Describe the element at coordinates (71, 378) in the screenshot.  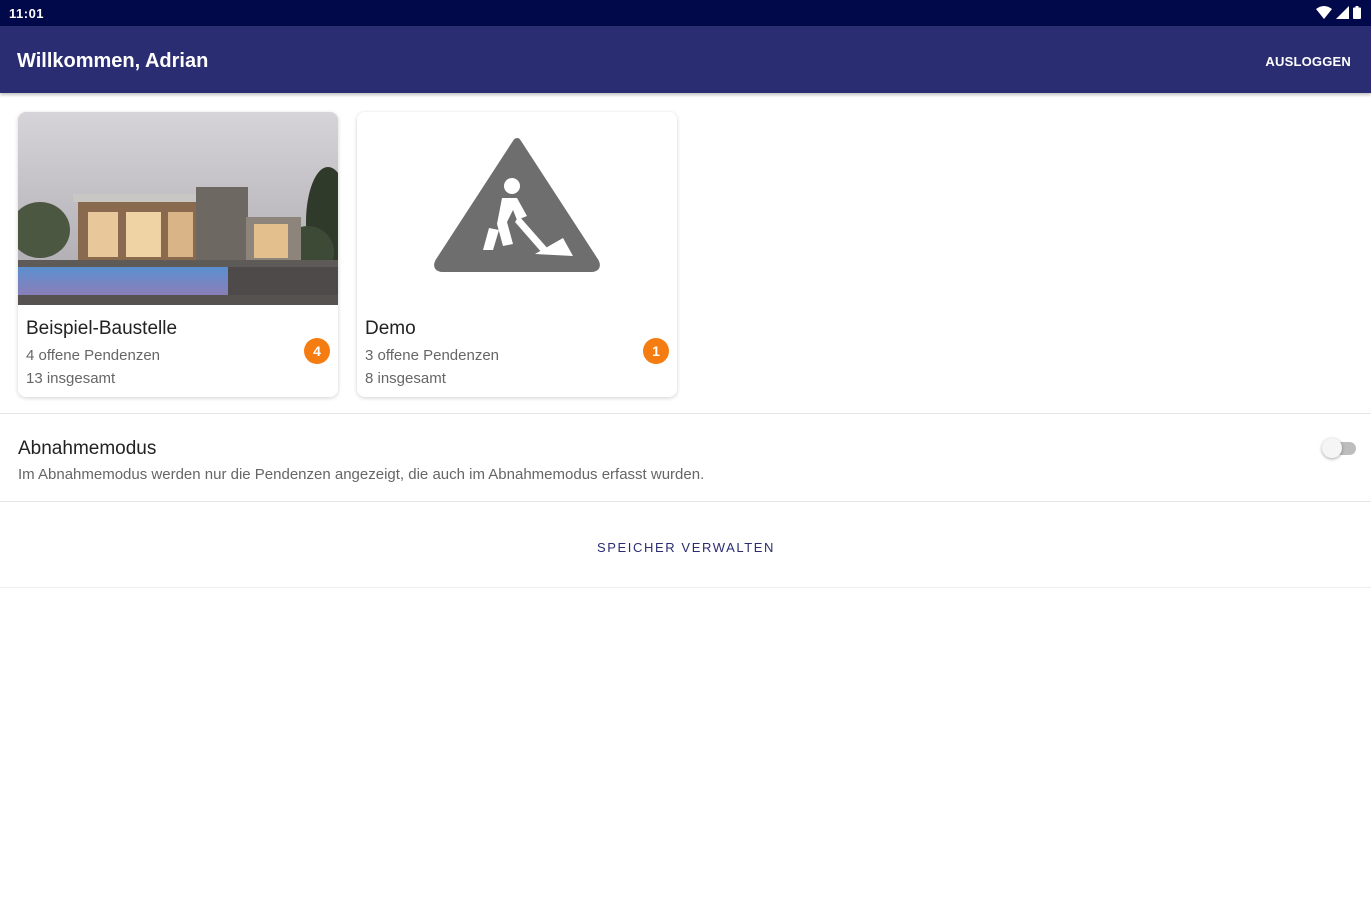
I see `project-total-count: 13 insgesamt` at that location.